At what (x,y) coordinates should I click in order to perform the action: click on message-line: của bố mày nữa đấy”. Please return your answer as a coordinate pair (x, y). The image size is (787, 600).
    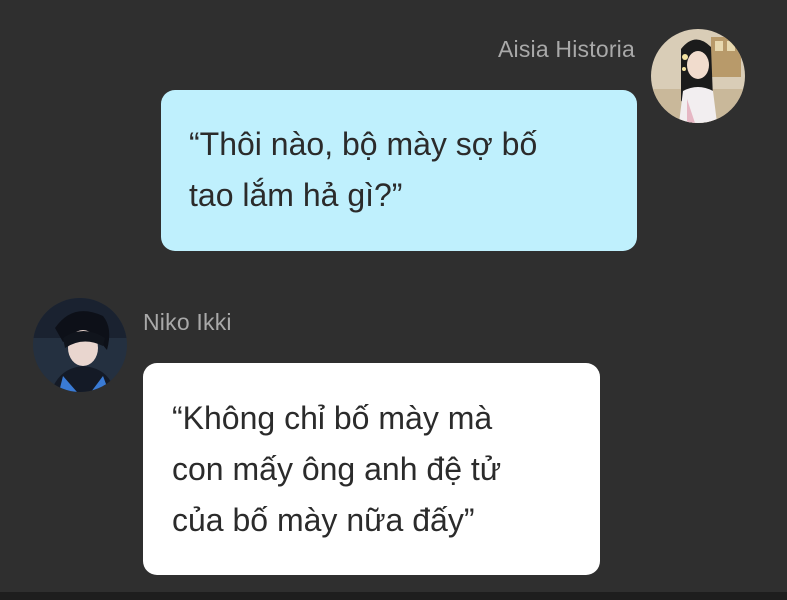
    Looking at the image, I should click on (323, 520).